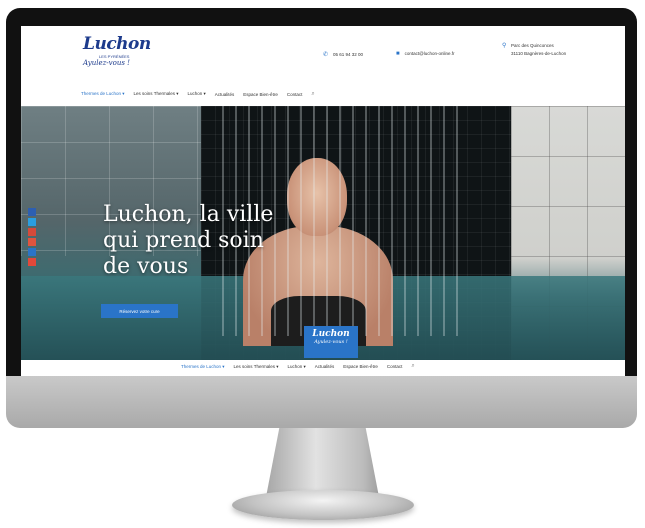 This screenshot has height=528, width=645. I want to click on twitter-icon, so click(32, 222).